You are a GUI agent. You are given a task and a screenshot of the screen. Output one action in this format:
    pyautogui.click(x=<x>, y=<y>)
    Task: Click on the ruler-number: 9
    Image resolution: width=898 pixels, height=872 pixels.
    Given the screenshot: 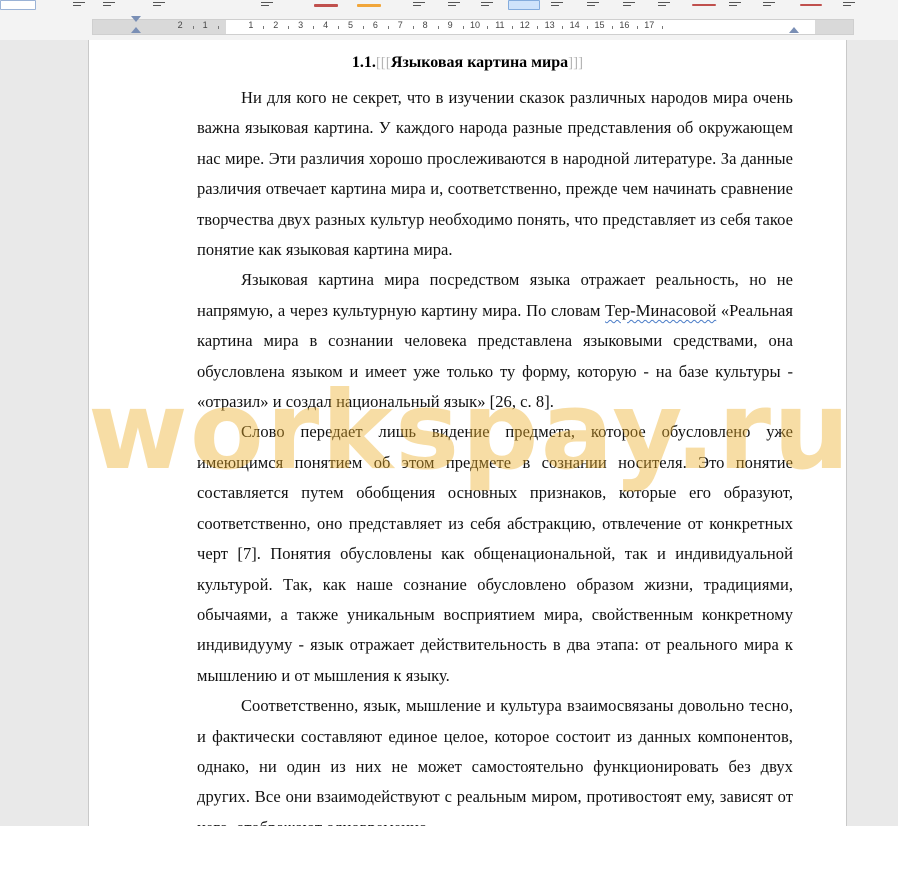 What is the action you would take?
    pyautogui.click(x=450, y=25)
    